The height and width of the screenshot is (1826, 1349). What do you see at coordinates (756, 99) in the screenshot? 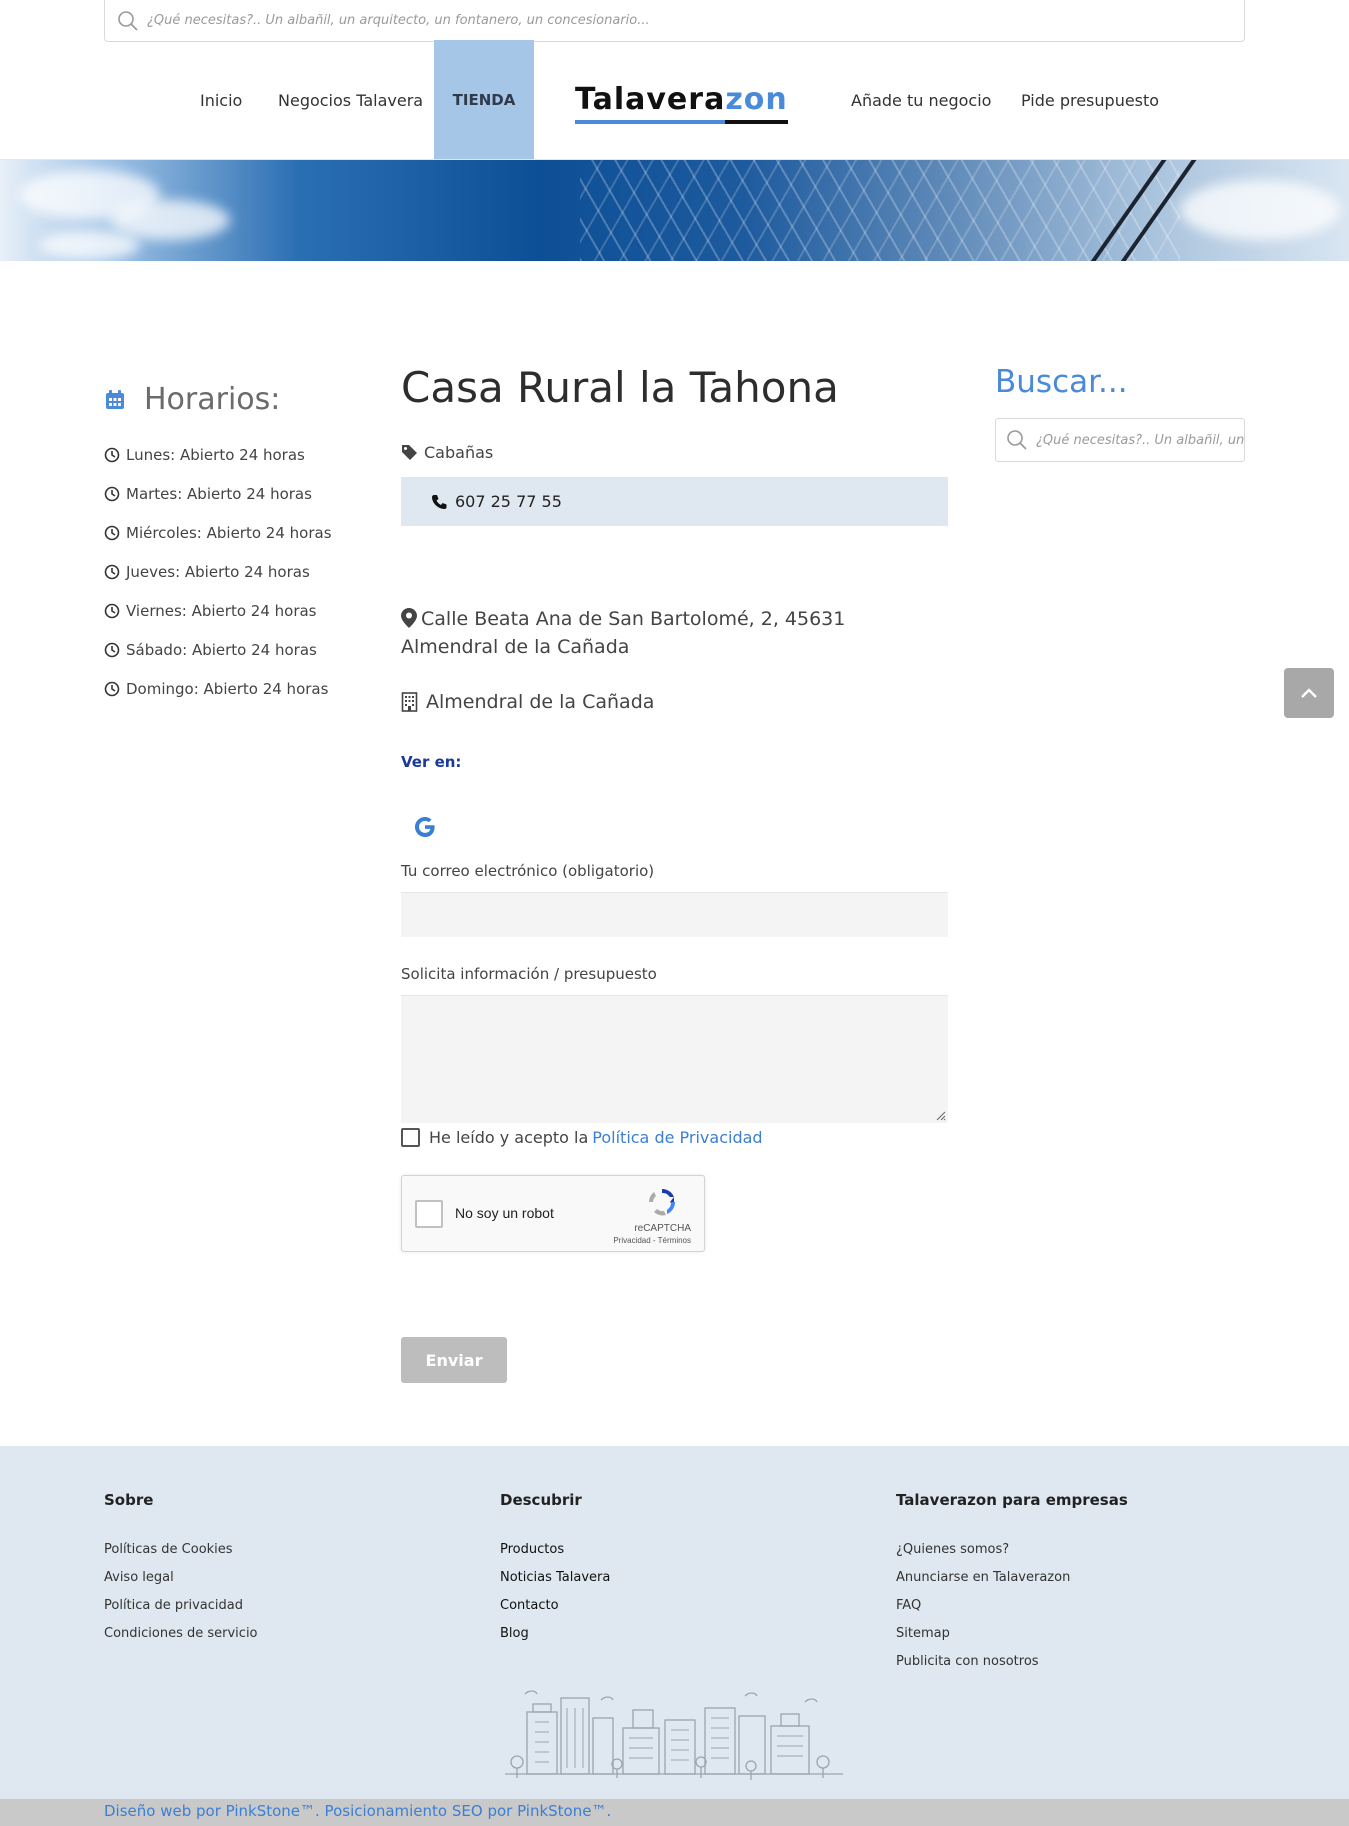
I see `logo-text-accent: zon` at bounding box center [756, 99].